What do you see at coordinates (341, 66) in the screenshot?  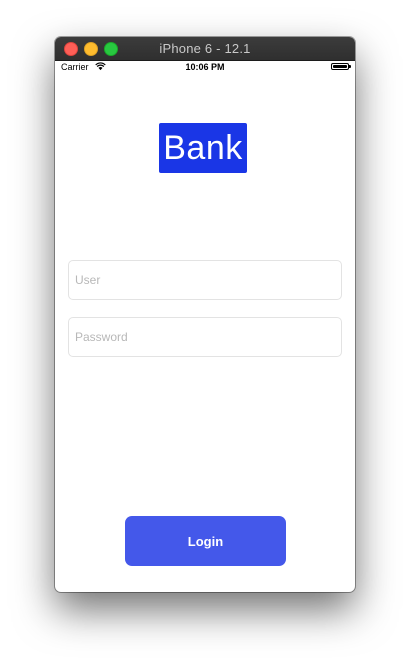 I see `battery-icon` at bounding box center [341, 66].